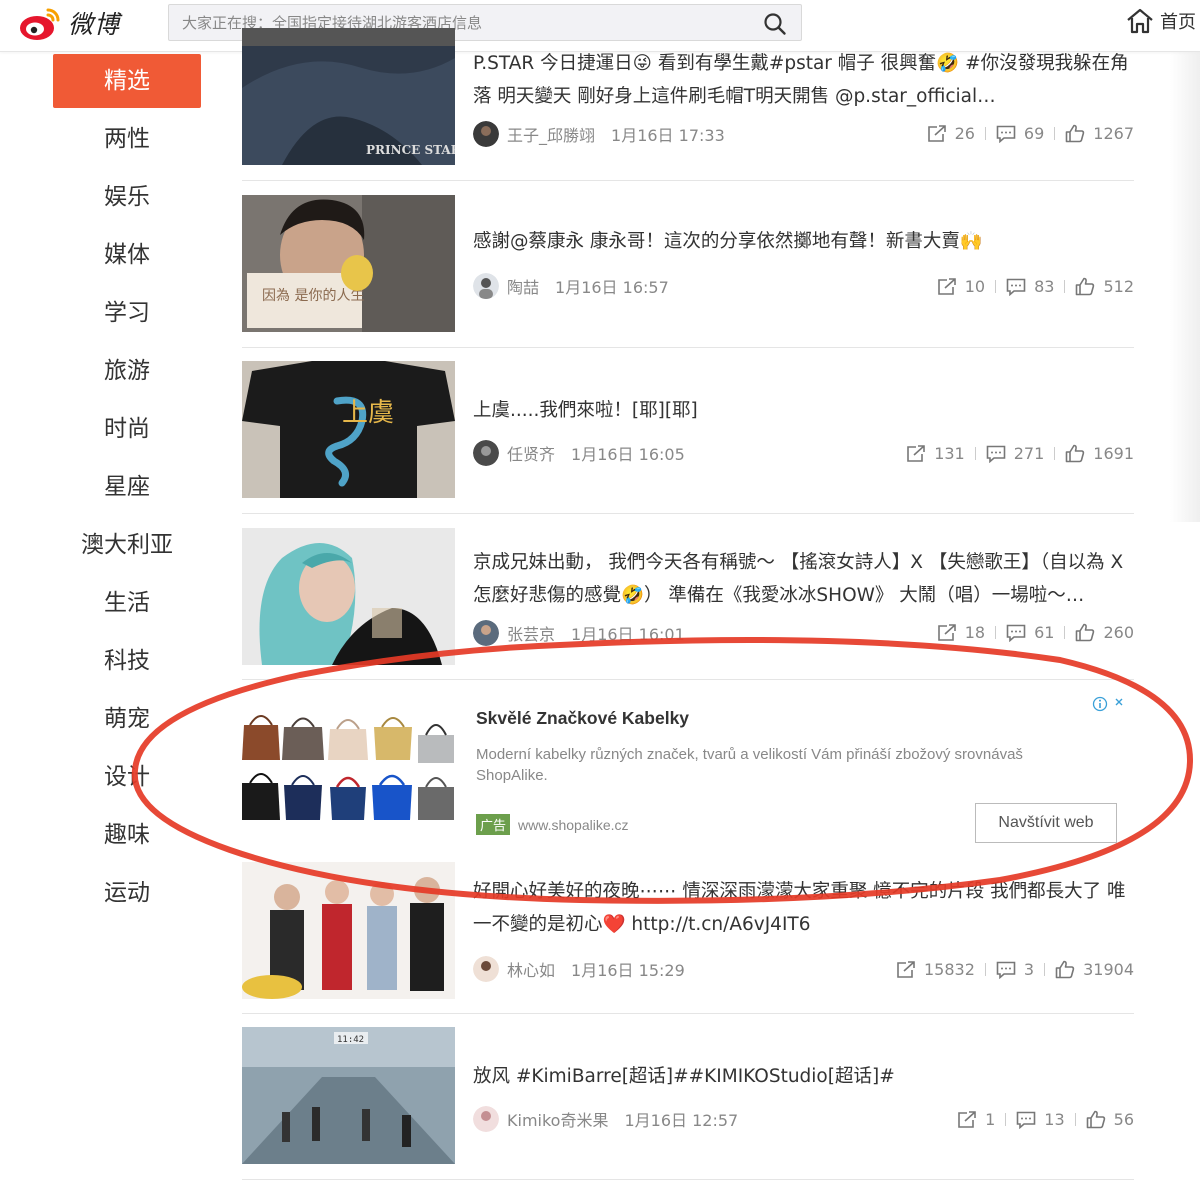 The image size is (1200, 1191). Describe the element at coordinates (1030, 632) in the screenshot. I see `comment-button: 61` at that location.